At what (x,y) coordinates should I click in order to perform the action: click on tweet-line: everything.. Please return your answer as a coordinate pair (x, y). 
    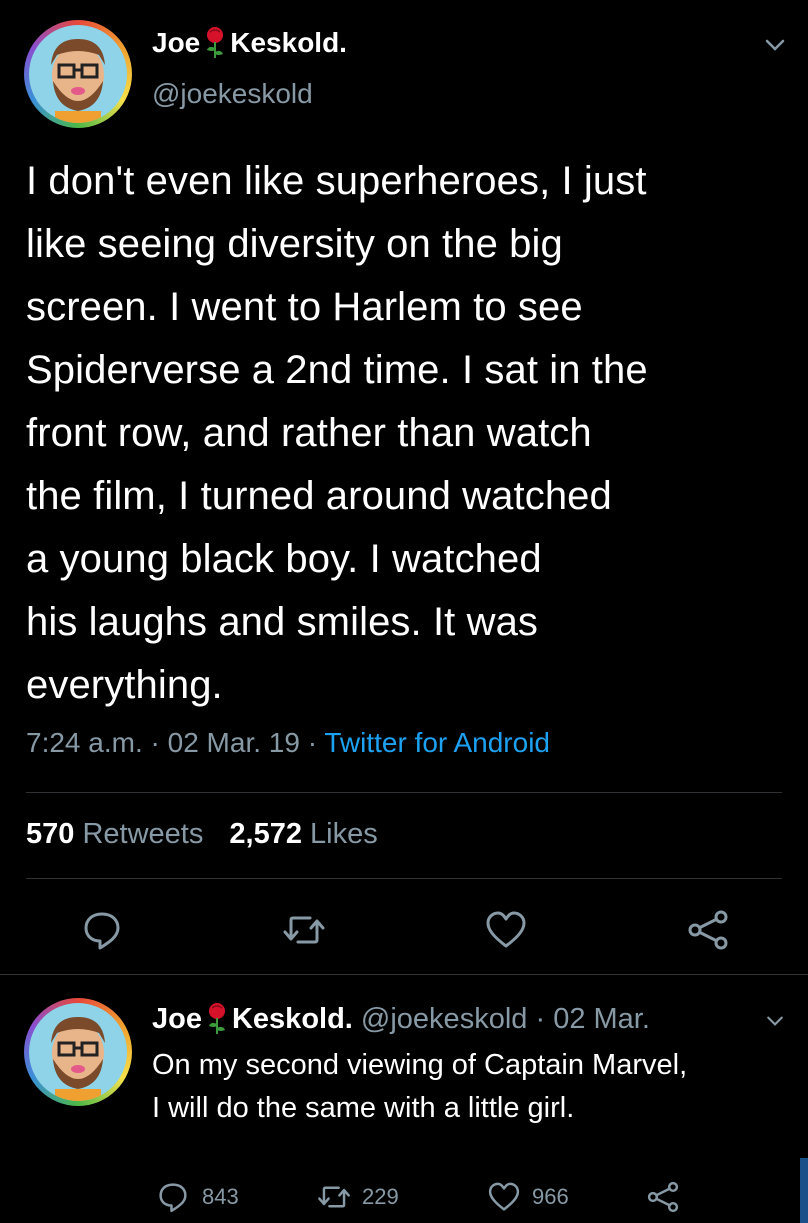
    Looking at the image, I should click on (124, 685).